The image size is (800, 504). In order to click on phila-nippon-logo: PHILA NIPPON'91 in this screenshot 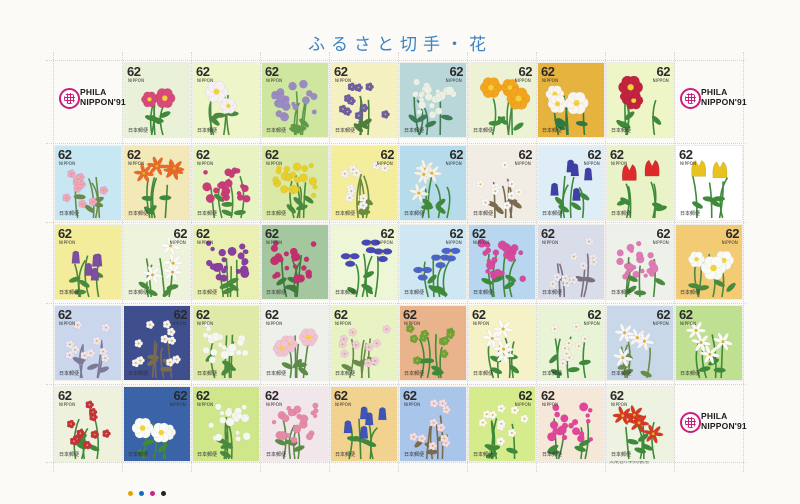, I will do `click(90, 99)`.